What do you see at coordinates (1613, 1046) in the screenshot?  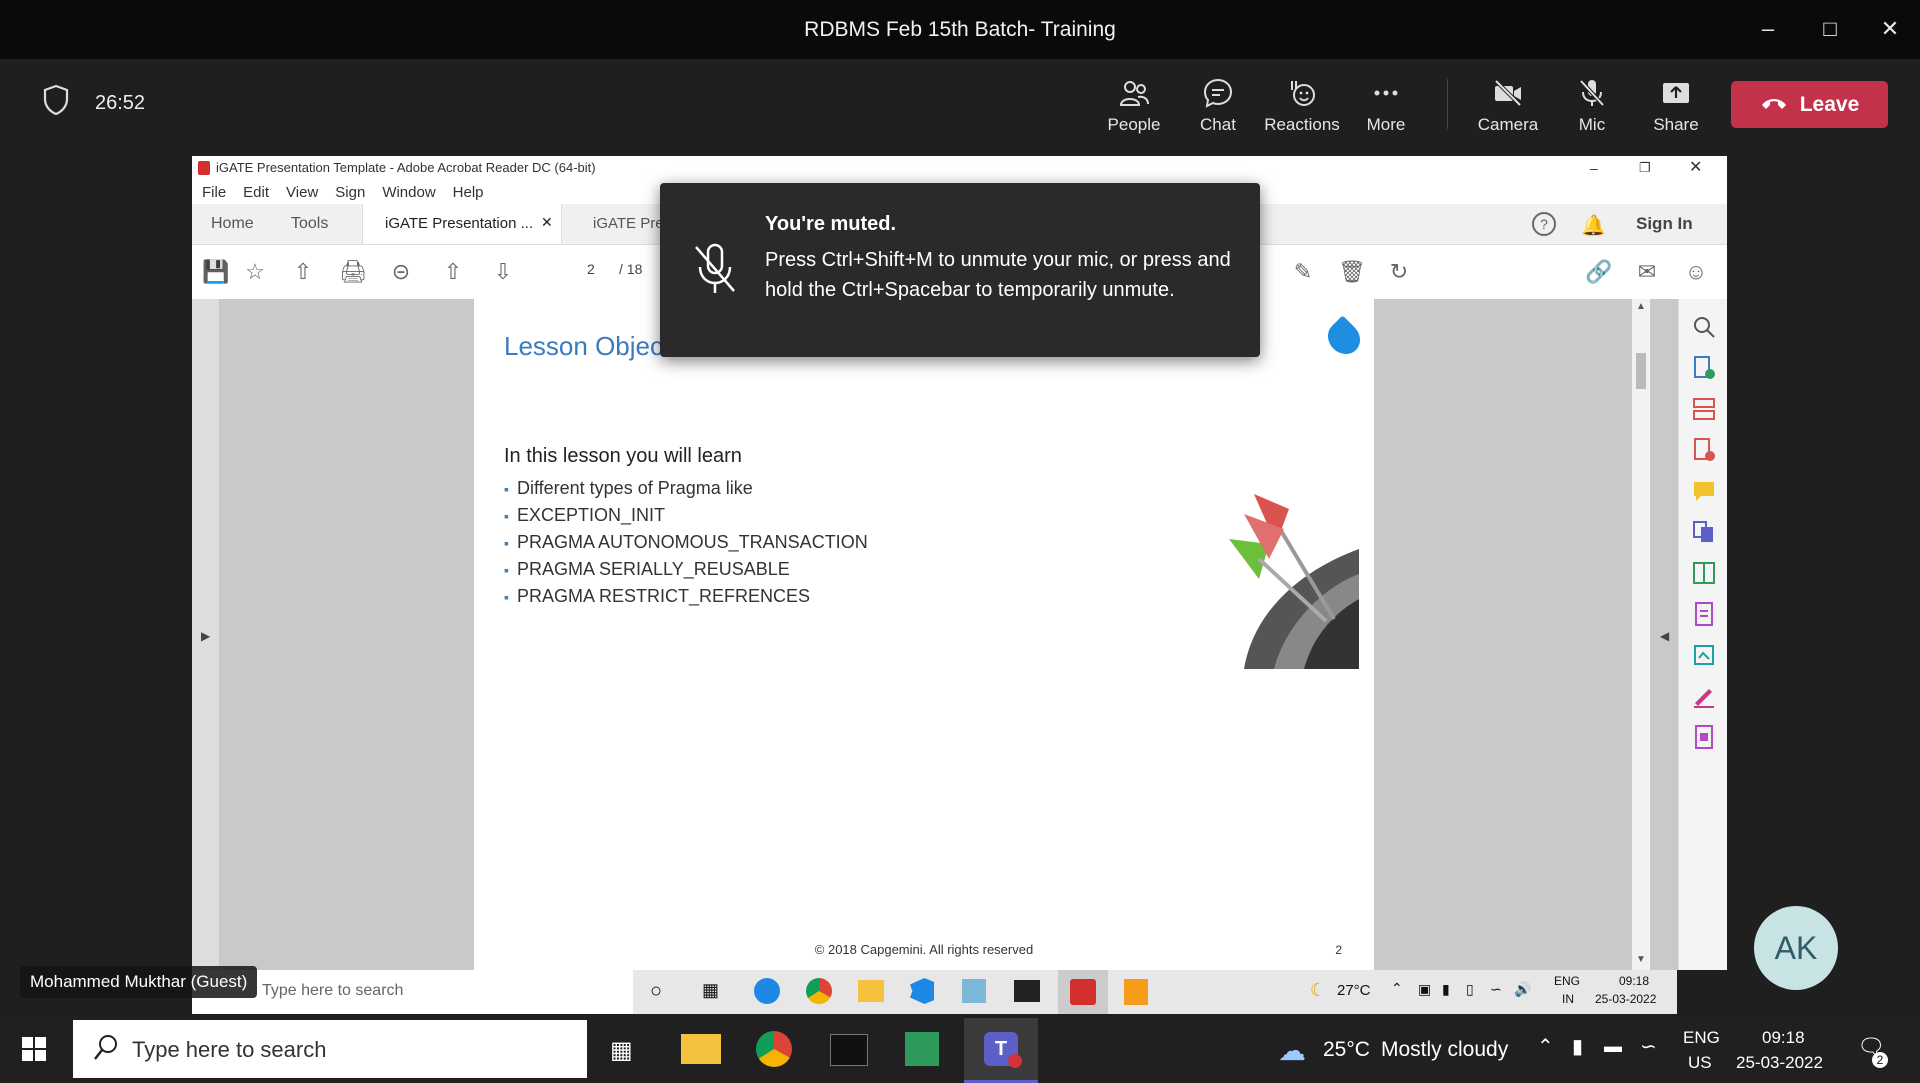 I see `tray-battery-icon: ▬` at bounding box center [1613, 1046].